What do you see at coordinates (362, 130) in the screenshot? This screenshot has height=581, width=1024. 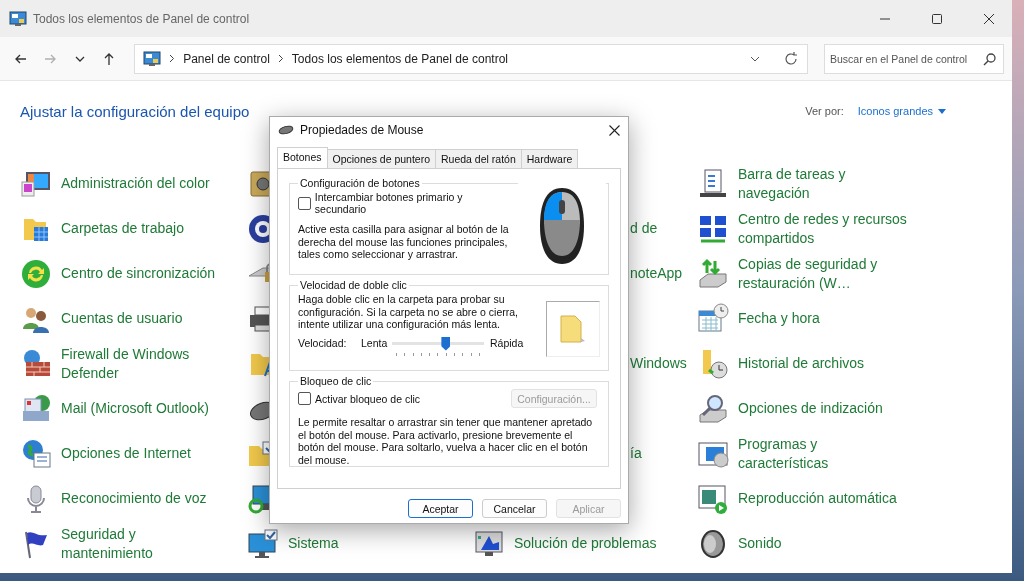 I see `dialog-title: Propiedades de Mouse` at bounding box center [362, 130].